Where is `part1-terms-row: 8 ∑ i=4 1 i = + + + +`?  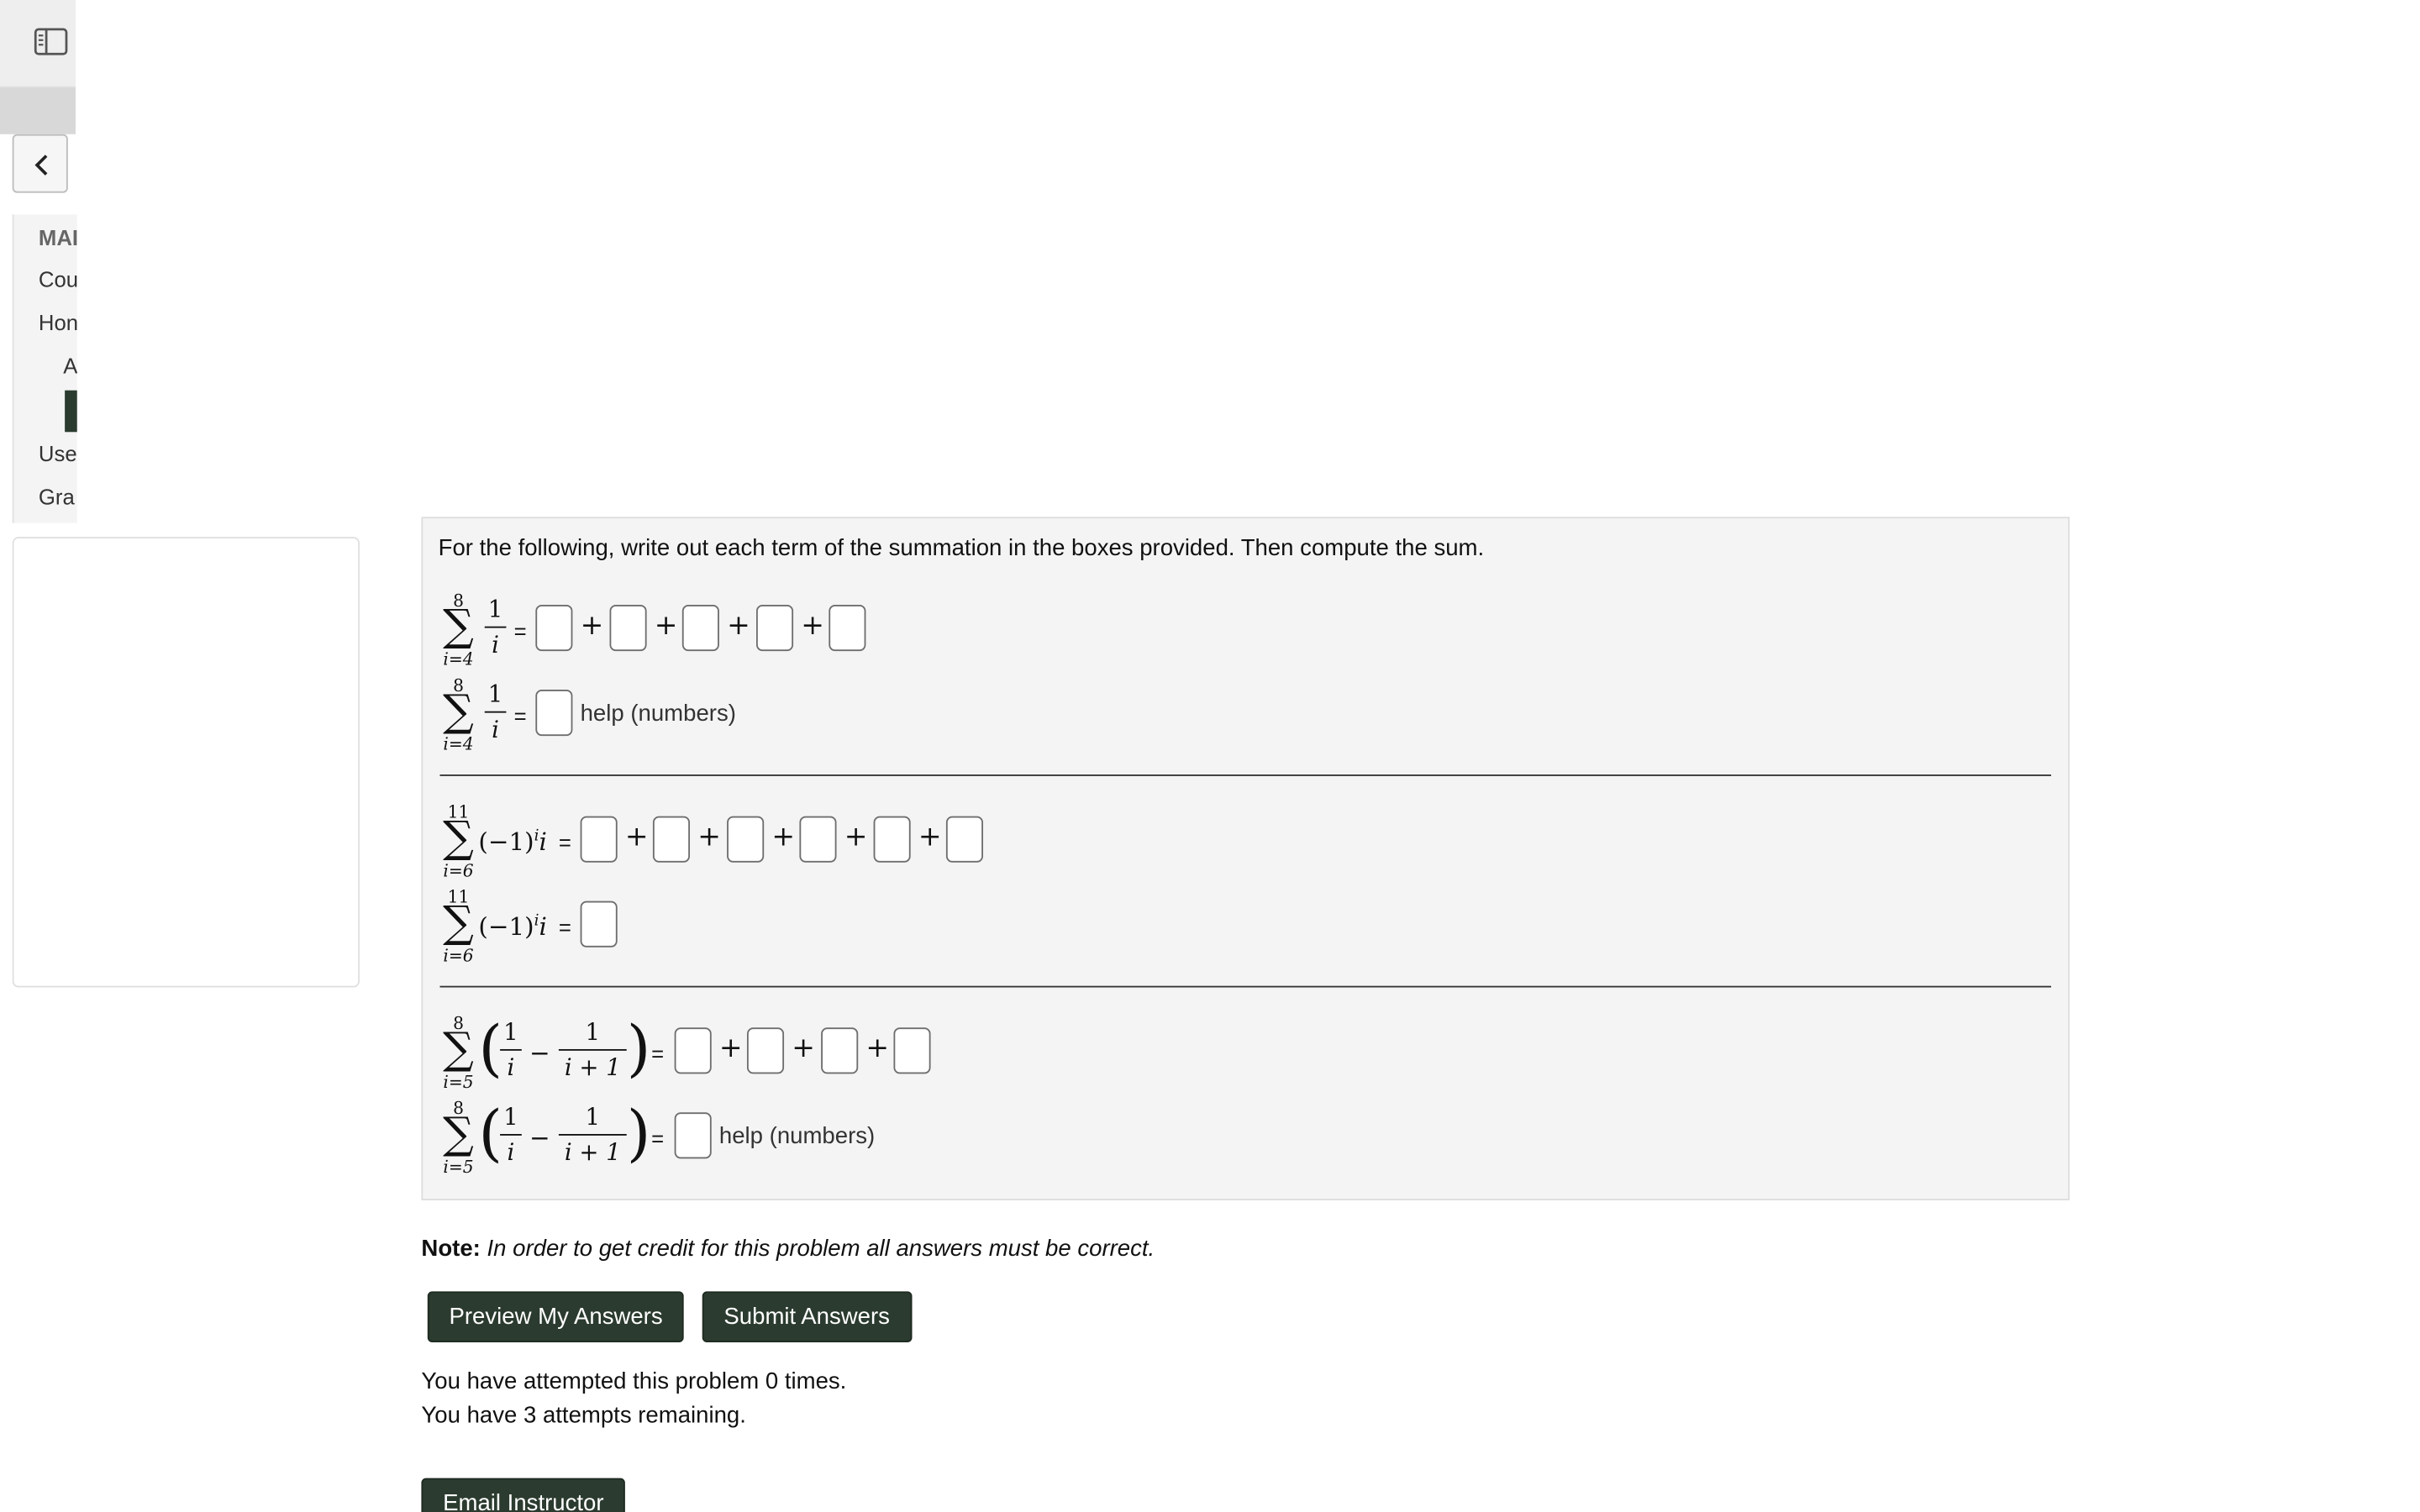 part1-terms-row: 8 ∑ i=4 1 i = + + + + is located at coordinates (1241, 632).